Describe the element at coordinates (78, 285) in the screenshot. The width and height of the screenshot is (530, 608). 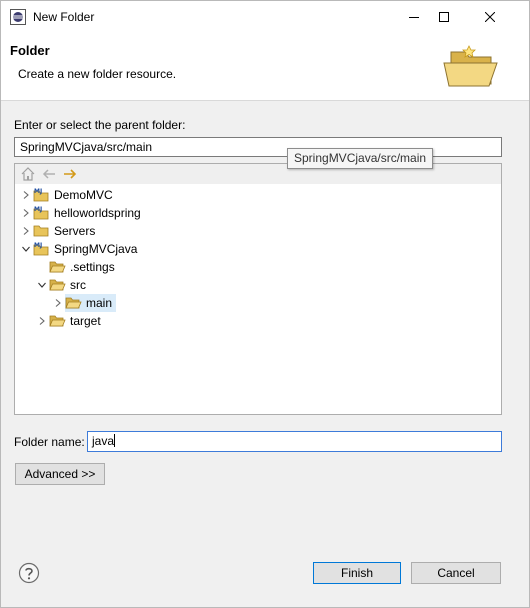
I see `tree-item-label: src` at that location.